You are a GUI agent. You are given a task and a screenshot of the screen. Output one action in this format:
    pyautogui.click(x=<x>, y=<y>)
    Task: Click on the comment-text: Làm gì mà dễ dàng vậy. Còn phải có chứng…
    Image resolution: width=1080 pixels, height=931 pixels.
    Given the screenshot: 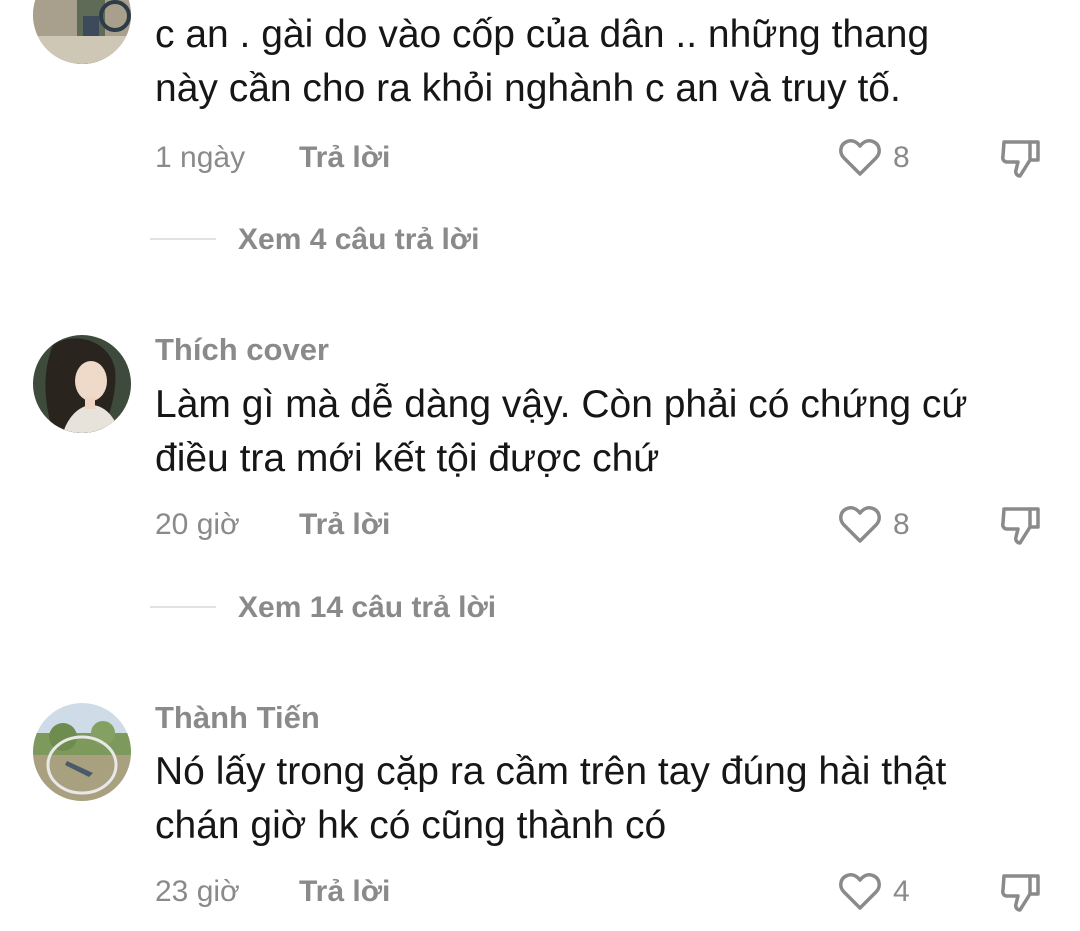 What is the action you would take?
    pyautogui.click(x=605, y=432)
    